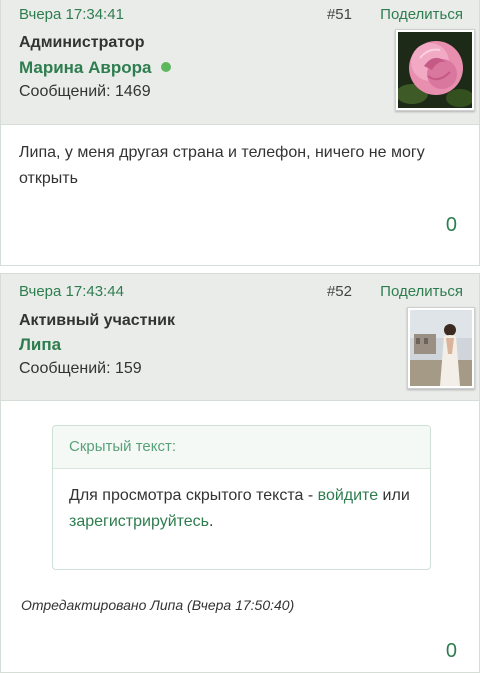 The height and width of the screenshot is (673, 480). What do you see at coordinates (139, 521) in the screenshot?
I see `register-link: зарегистрируйтесь` at bounding box center [139, 521].